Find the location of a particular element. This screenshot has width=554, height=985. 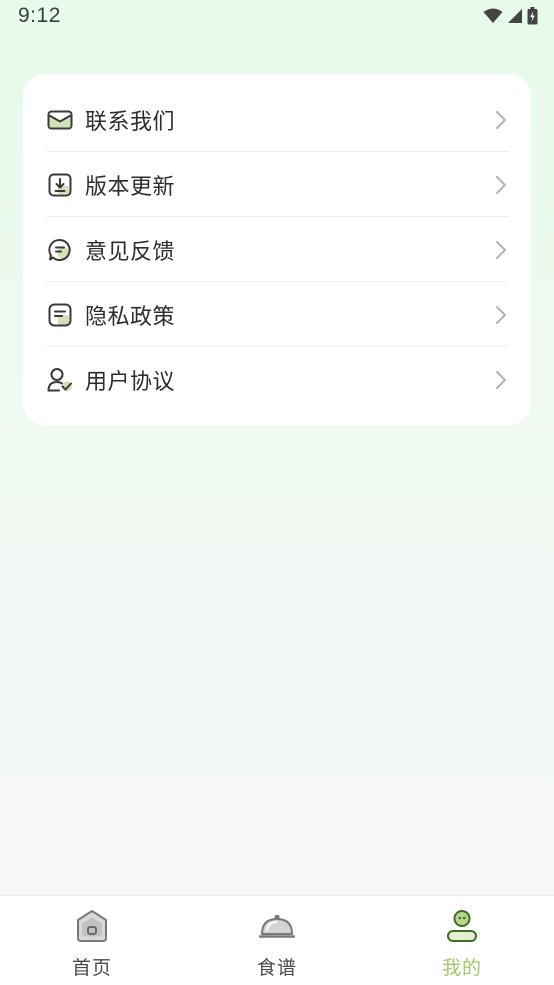

status-bar: 9:12 is located at coordinates (277, 17).